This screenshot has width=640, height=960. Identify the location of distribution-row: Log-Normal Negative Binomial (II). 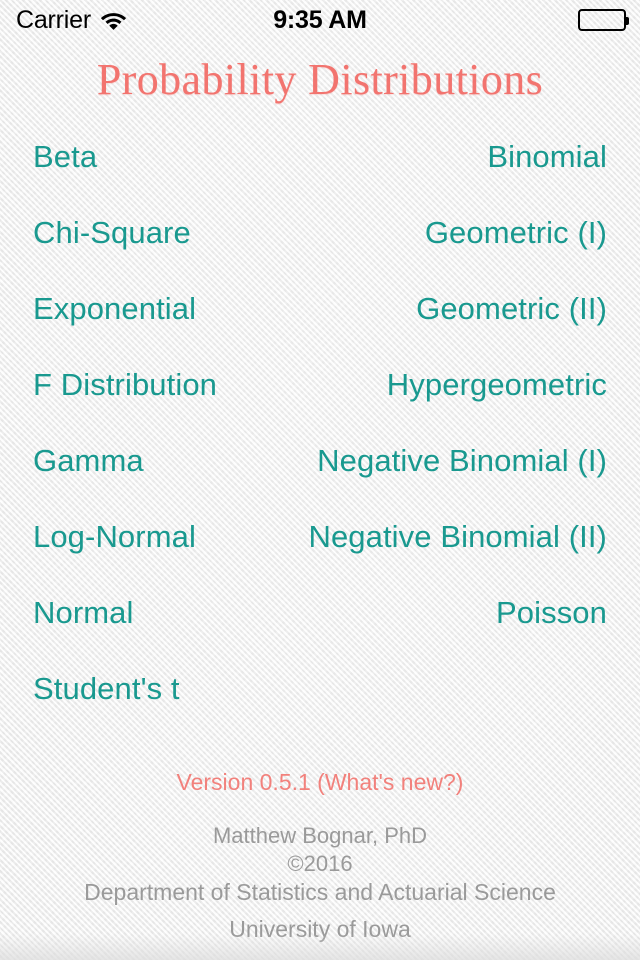
(320, 559).